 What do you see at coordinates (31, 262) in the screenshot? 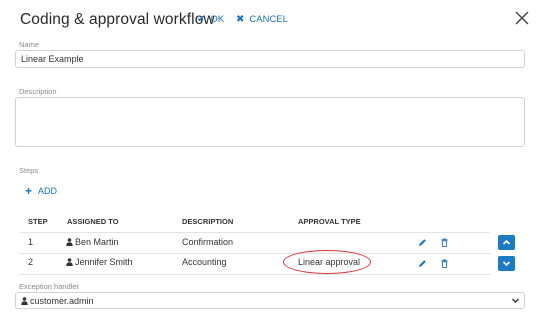
I see `step-number: 2` at bounding box center [31, 262].